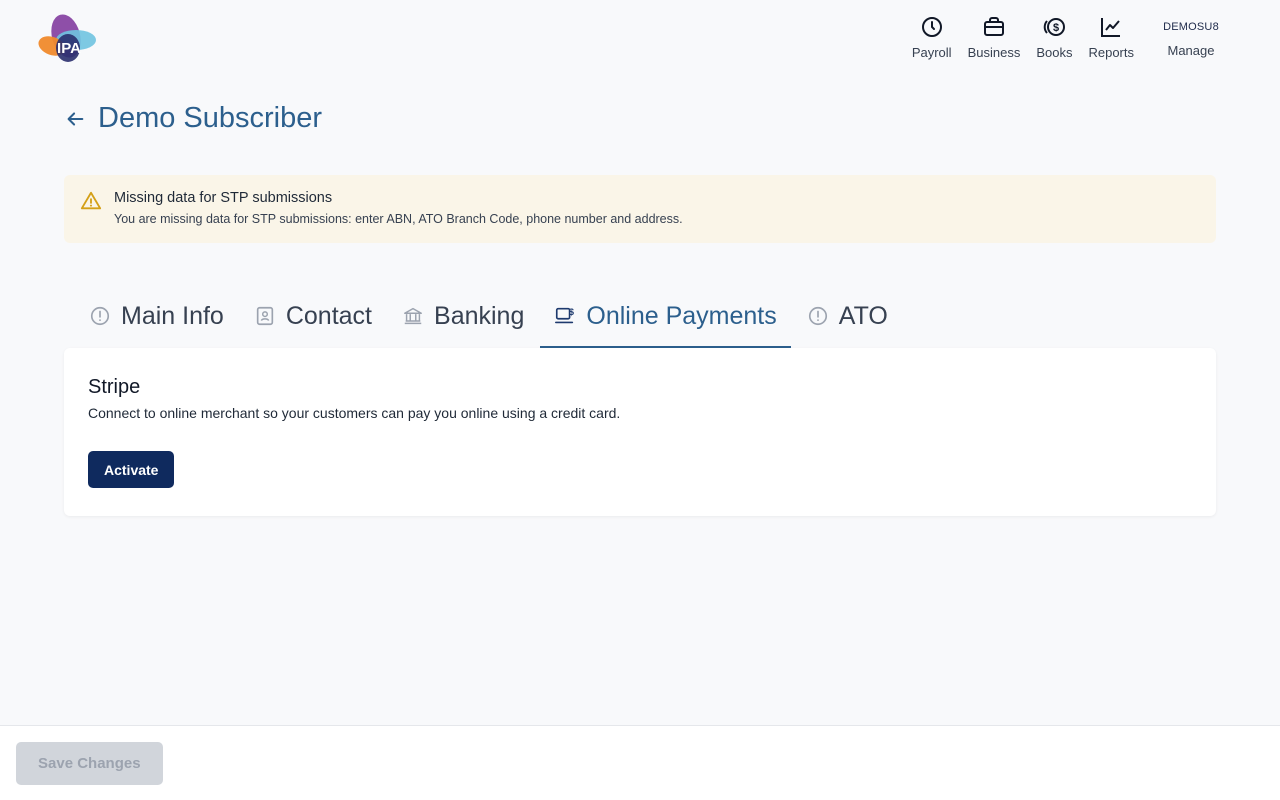 The image size is (1280, 800). I want to click on tab-contact: Contact, so click(313, 317).